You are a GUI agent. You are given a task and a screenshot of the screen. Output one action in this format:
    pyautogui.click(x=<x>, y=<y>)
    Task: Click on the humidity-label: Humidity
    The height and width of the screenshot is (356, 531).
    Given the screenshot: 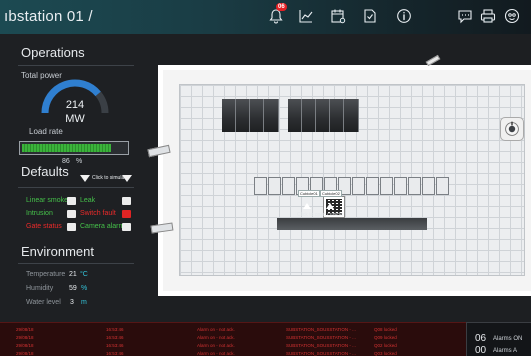 What is the action you would take?
    pyautogui.click(x=40, y=288)
    